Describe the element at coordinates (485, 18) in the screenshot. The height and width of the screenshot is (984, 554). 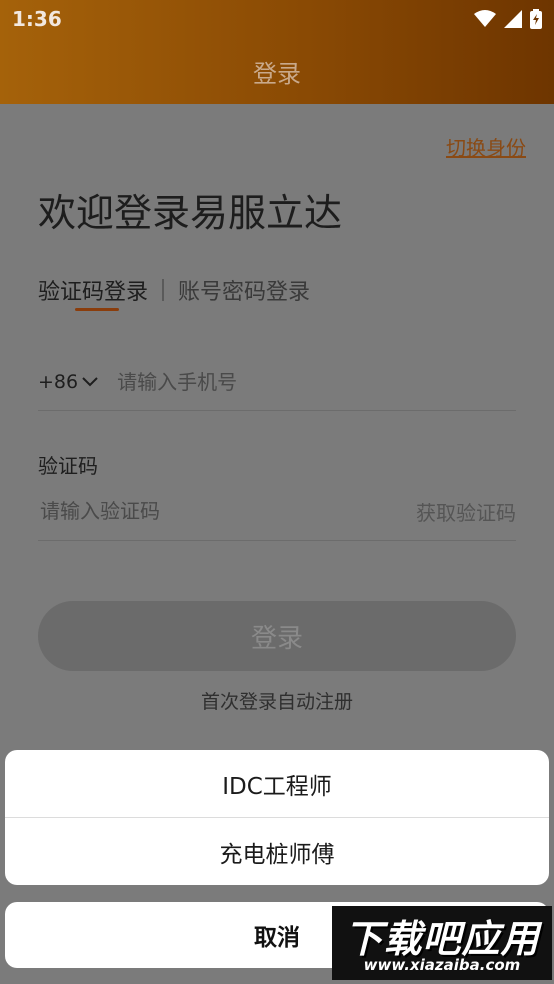
I see `wifi-icon` at that location.